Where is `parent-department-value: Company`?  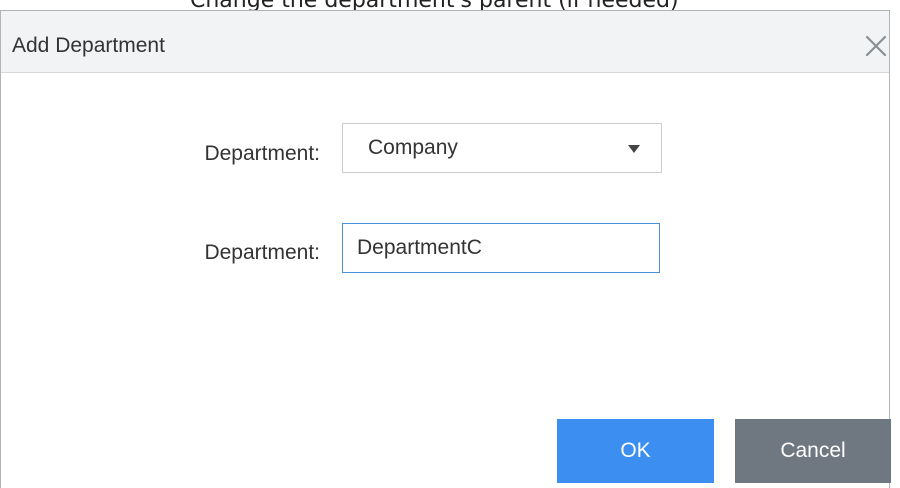 parent-department-value: Company is located at coordinates (413, 147).